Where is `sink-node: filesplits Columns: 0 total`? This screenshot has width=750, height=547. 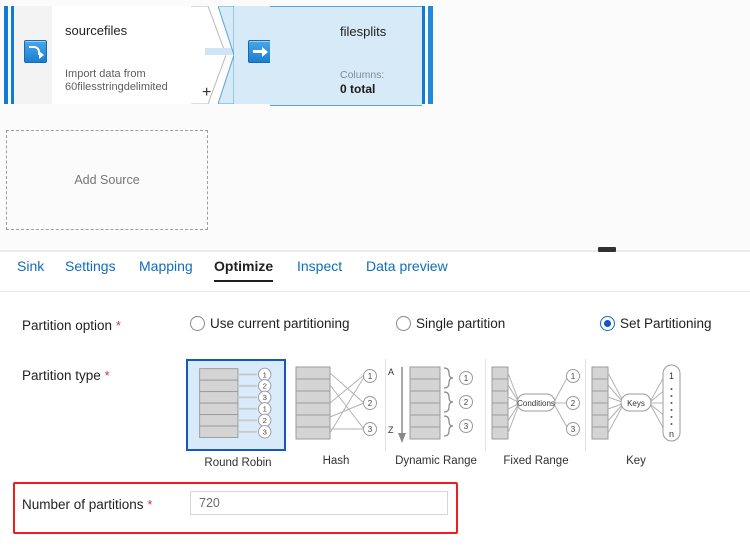
sink-node: filesplits Columns: 0 total is located at coordinates (326, 56).